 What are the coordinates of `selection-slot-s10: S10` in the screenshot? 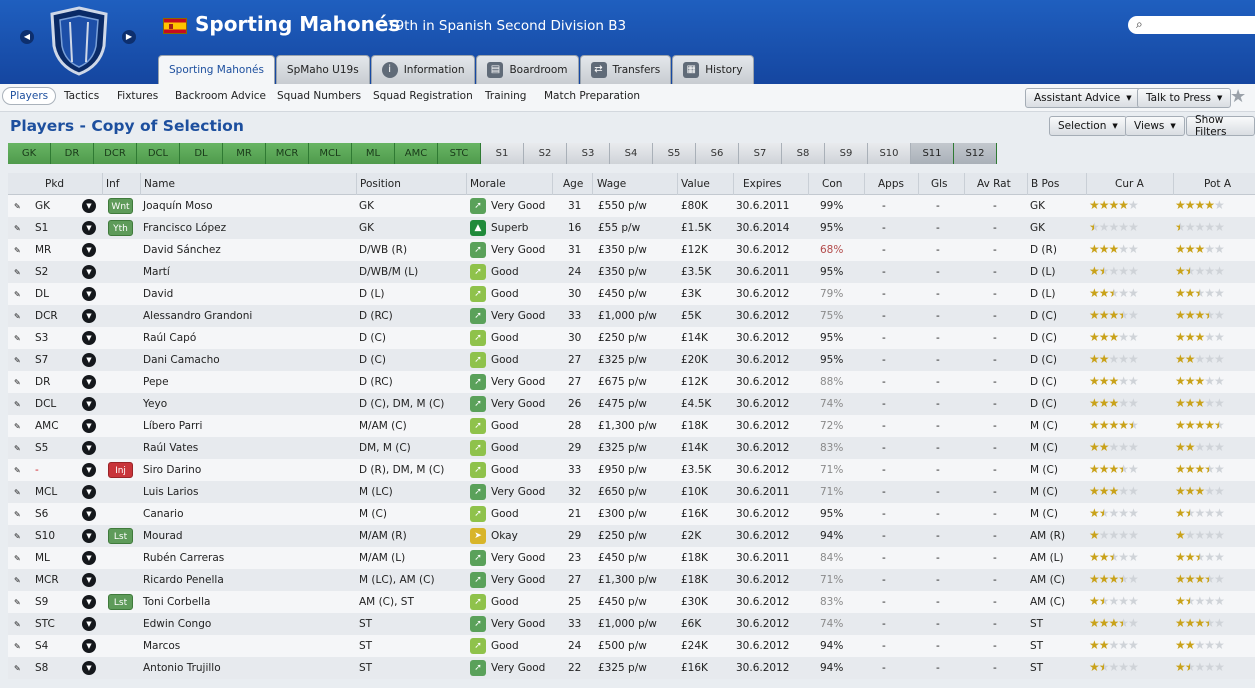 It's located at (889, 153).